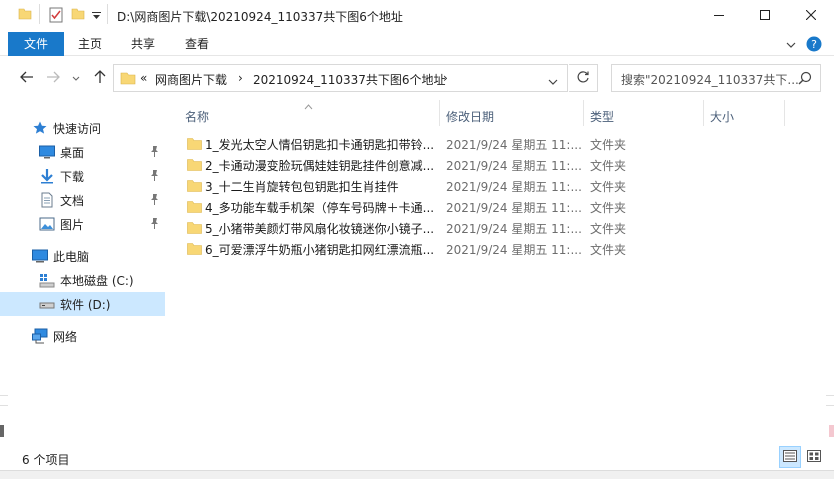 The image size is (834, 479). I want to click on arrow-left-icon, so click(27, 78).